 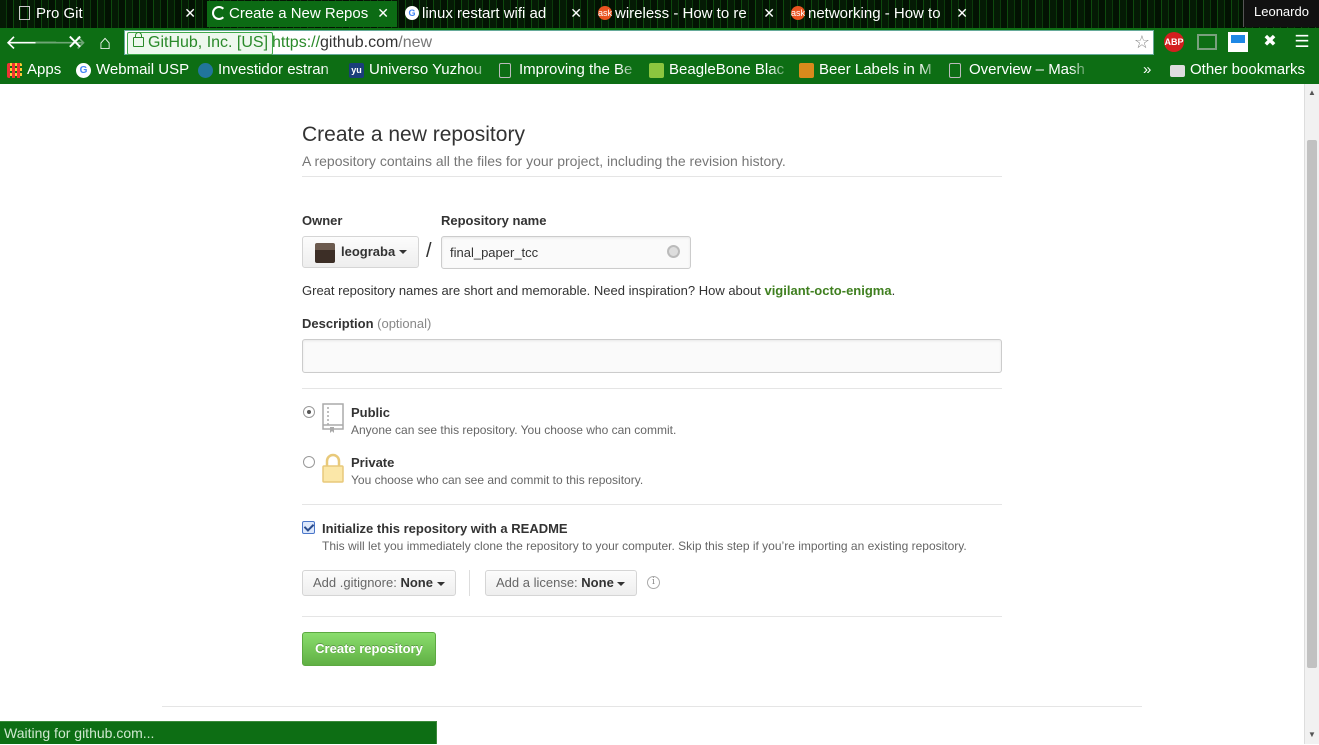 I want to click on tab-pro-git: Pro Git ✕, so click(x=109, y=14).